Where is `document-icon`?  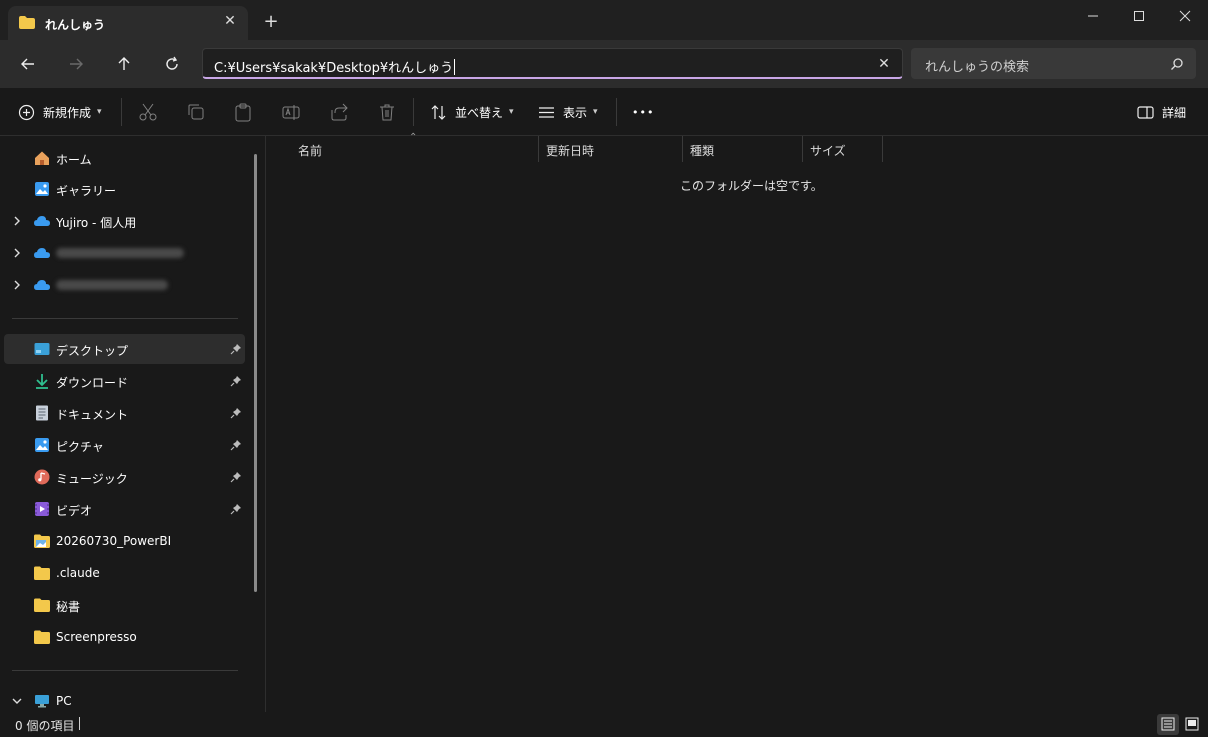 document-icon is located at coordinates (42, 413).